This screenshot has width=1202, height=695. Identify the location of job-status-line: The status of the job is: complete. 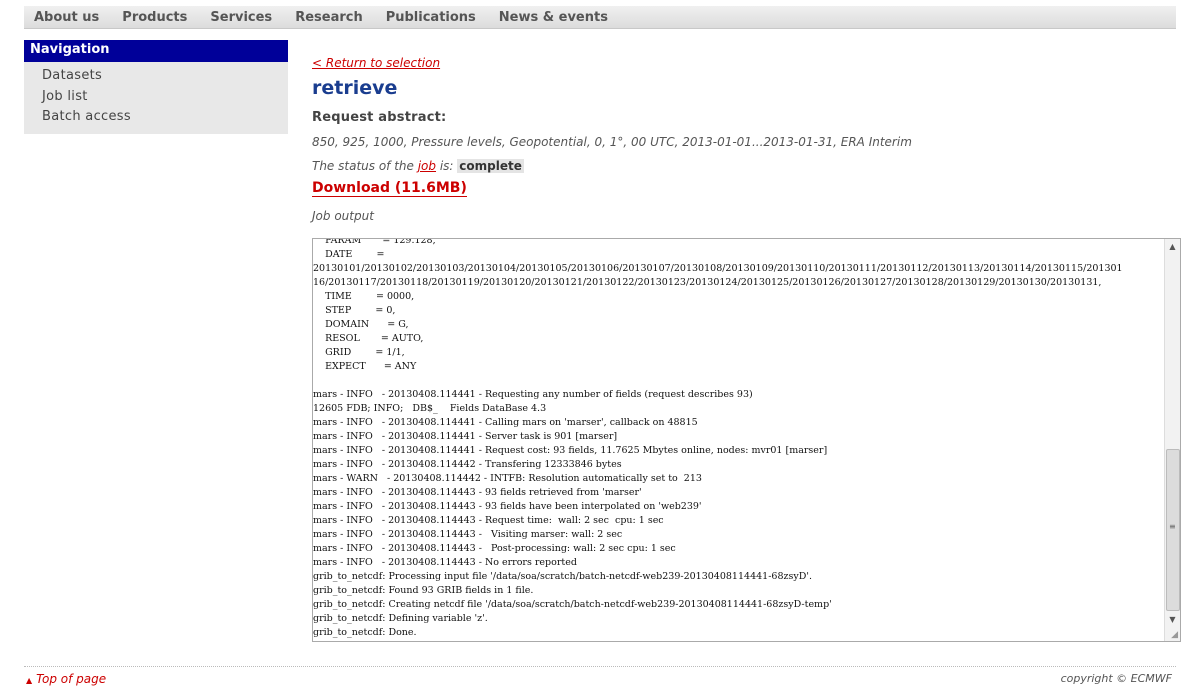
(746, 166).